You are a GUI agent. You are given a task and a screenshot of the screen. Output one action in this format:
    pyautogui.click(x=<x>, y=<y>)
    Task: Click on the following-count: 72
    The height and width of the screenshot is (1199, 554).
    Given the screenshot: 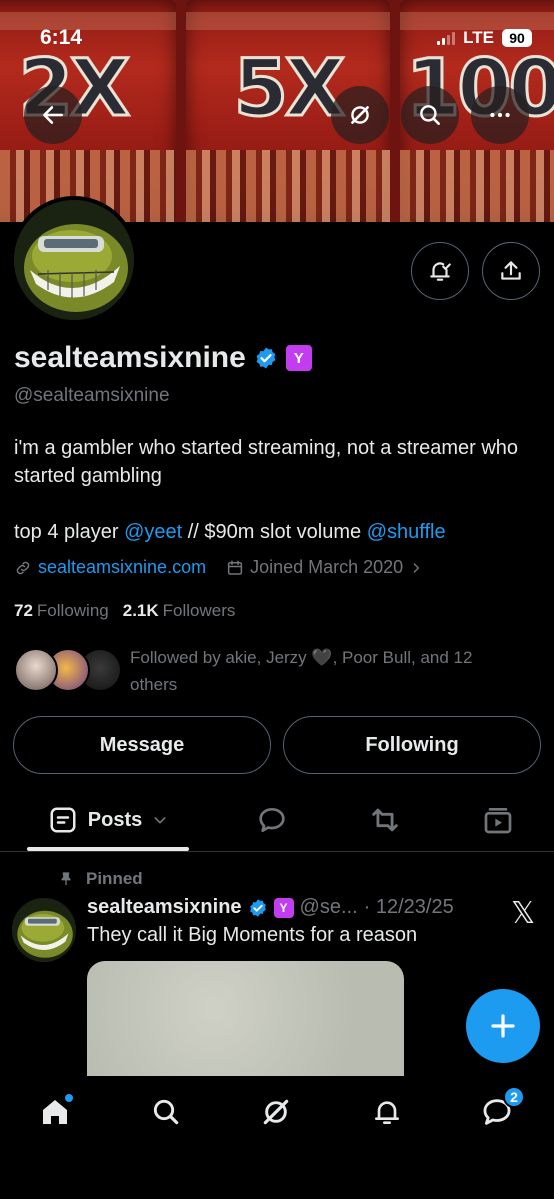 What is the action you would take?
    pyautogui.click(x=23, y=610)
    